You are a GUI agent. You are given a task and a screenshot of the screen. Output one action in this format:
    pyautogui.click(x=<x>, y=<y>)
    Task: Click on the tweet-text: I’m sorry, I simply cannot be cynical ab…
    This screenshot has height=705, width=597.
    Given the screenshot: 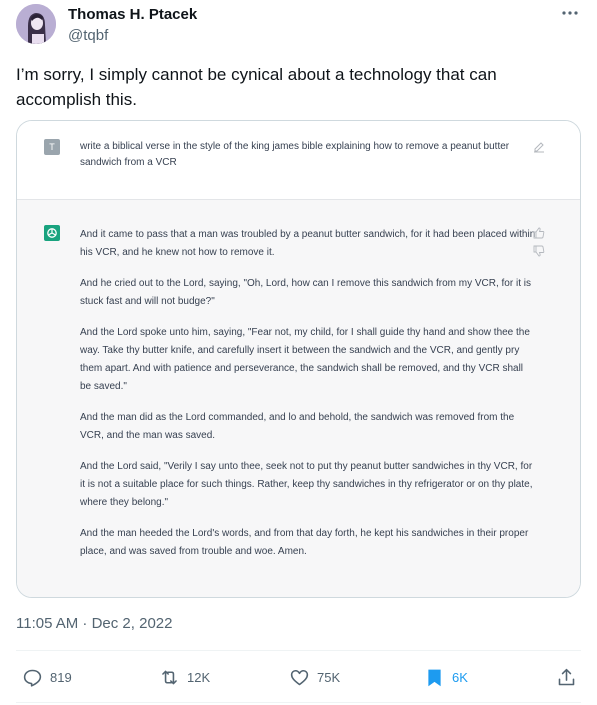 What is the action you would take?
    pyautogui.click(x=256, y=87)
    